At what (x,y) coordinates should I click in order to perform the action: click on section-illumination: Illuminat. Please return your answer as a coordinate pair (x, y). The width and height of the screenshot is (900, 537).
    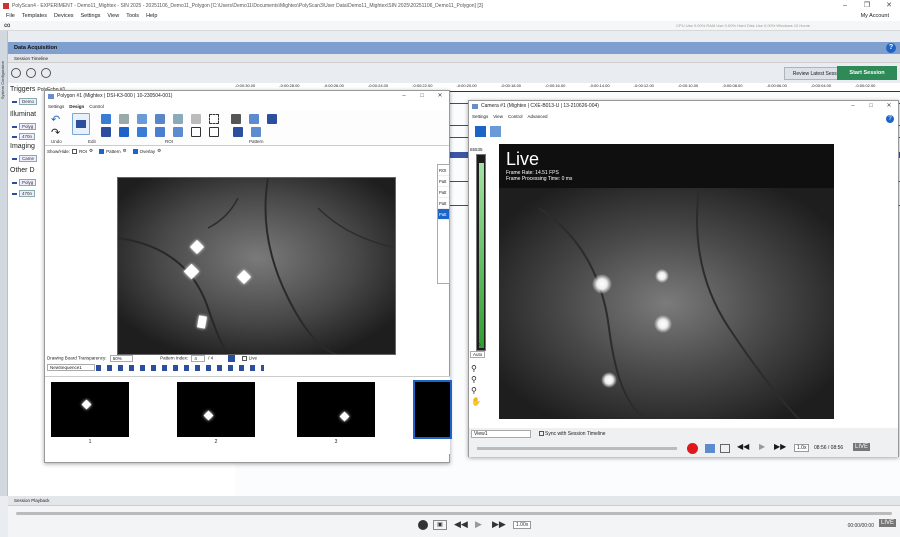
    Looking at the image, I should click on (23, 114).